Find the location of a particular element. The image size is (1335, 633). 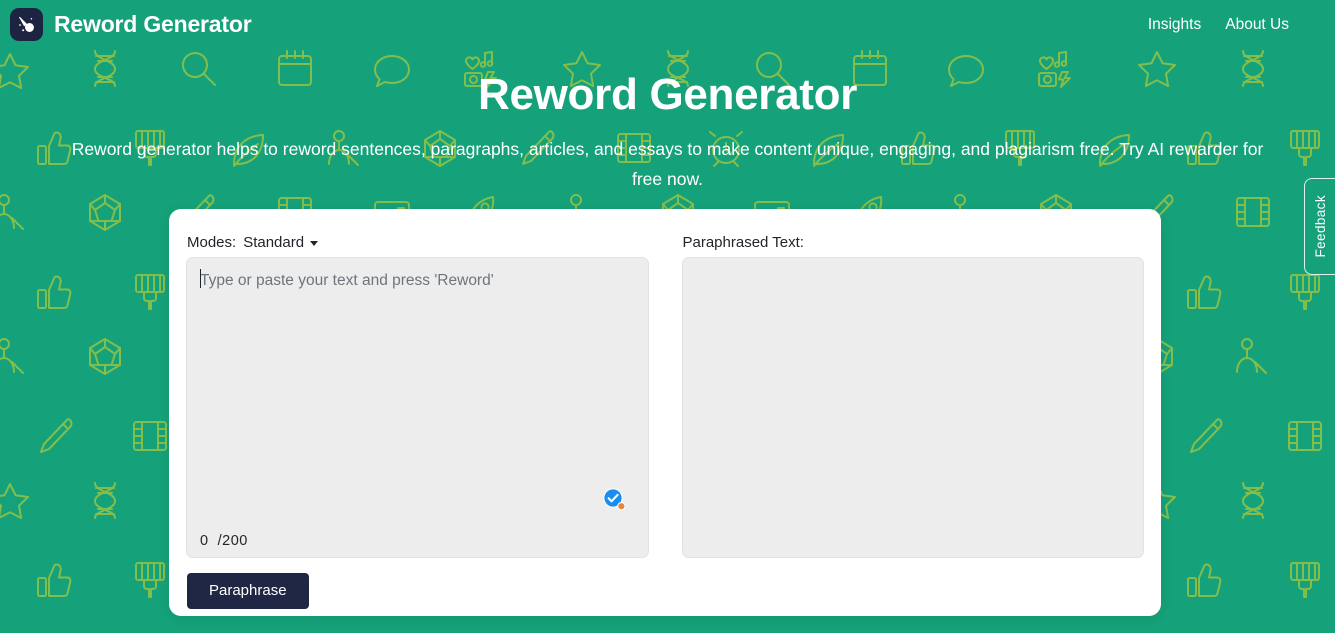

text-cursor is located at coordinates (200, 278).